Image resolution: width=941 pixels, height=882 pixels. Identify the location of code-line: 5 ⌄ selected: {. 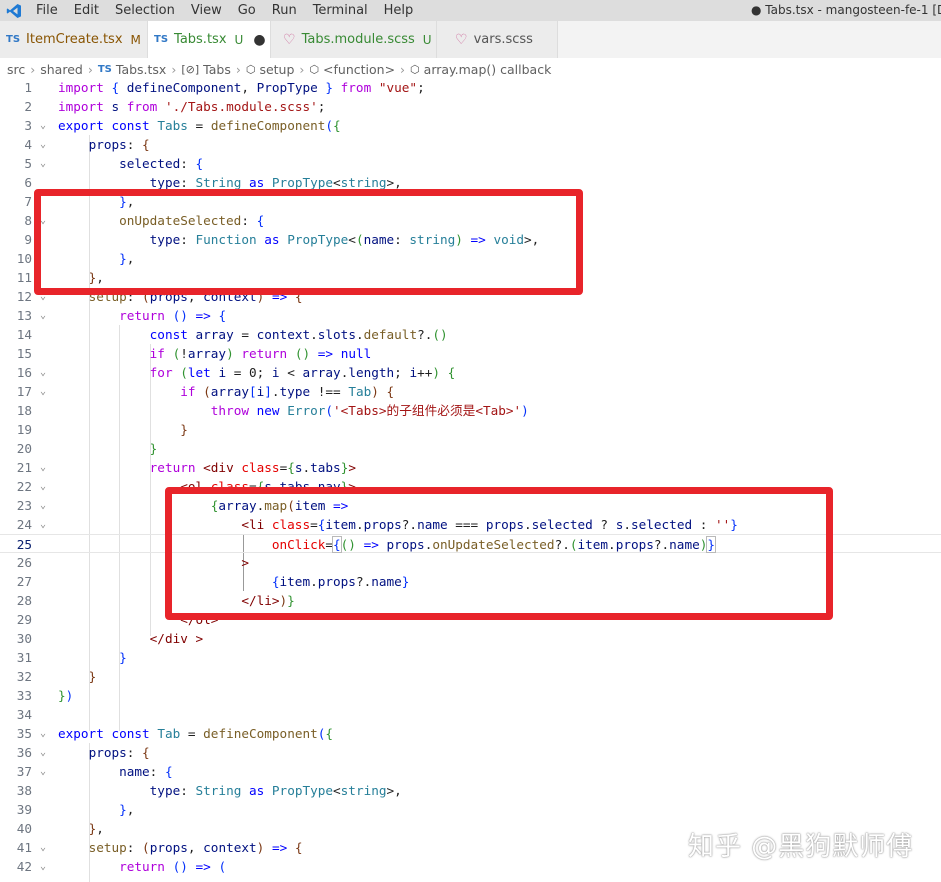
(114, 163).